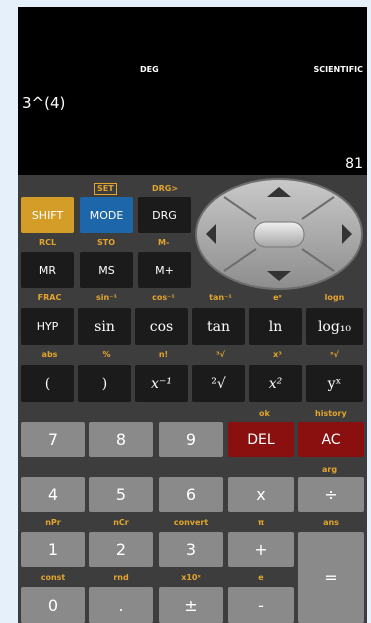 This screenshot has width=371, height=623. I want to click on angle-mode-indicator: DEG, so click(149, 69).